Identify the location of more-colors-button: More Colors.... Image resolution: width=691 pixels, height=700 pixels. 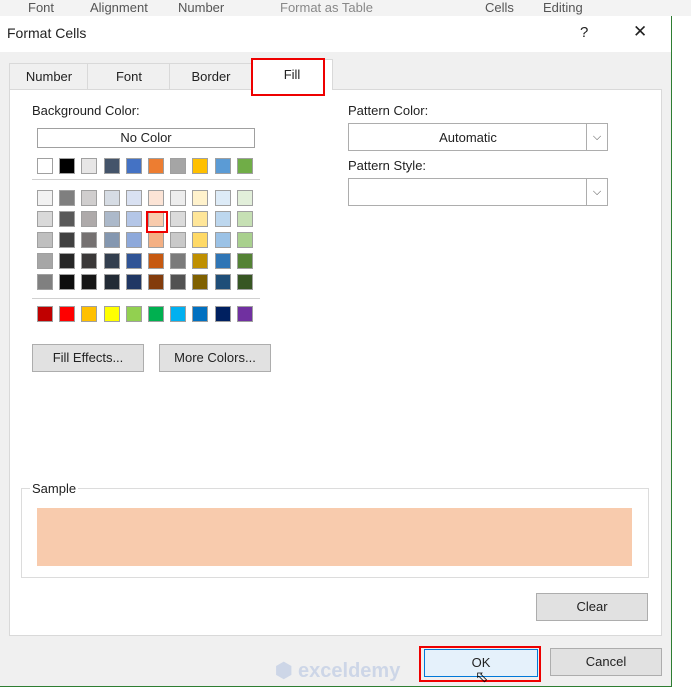
(215, 358).